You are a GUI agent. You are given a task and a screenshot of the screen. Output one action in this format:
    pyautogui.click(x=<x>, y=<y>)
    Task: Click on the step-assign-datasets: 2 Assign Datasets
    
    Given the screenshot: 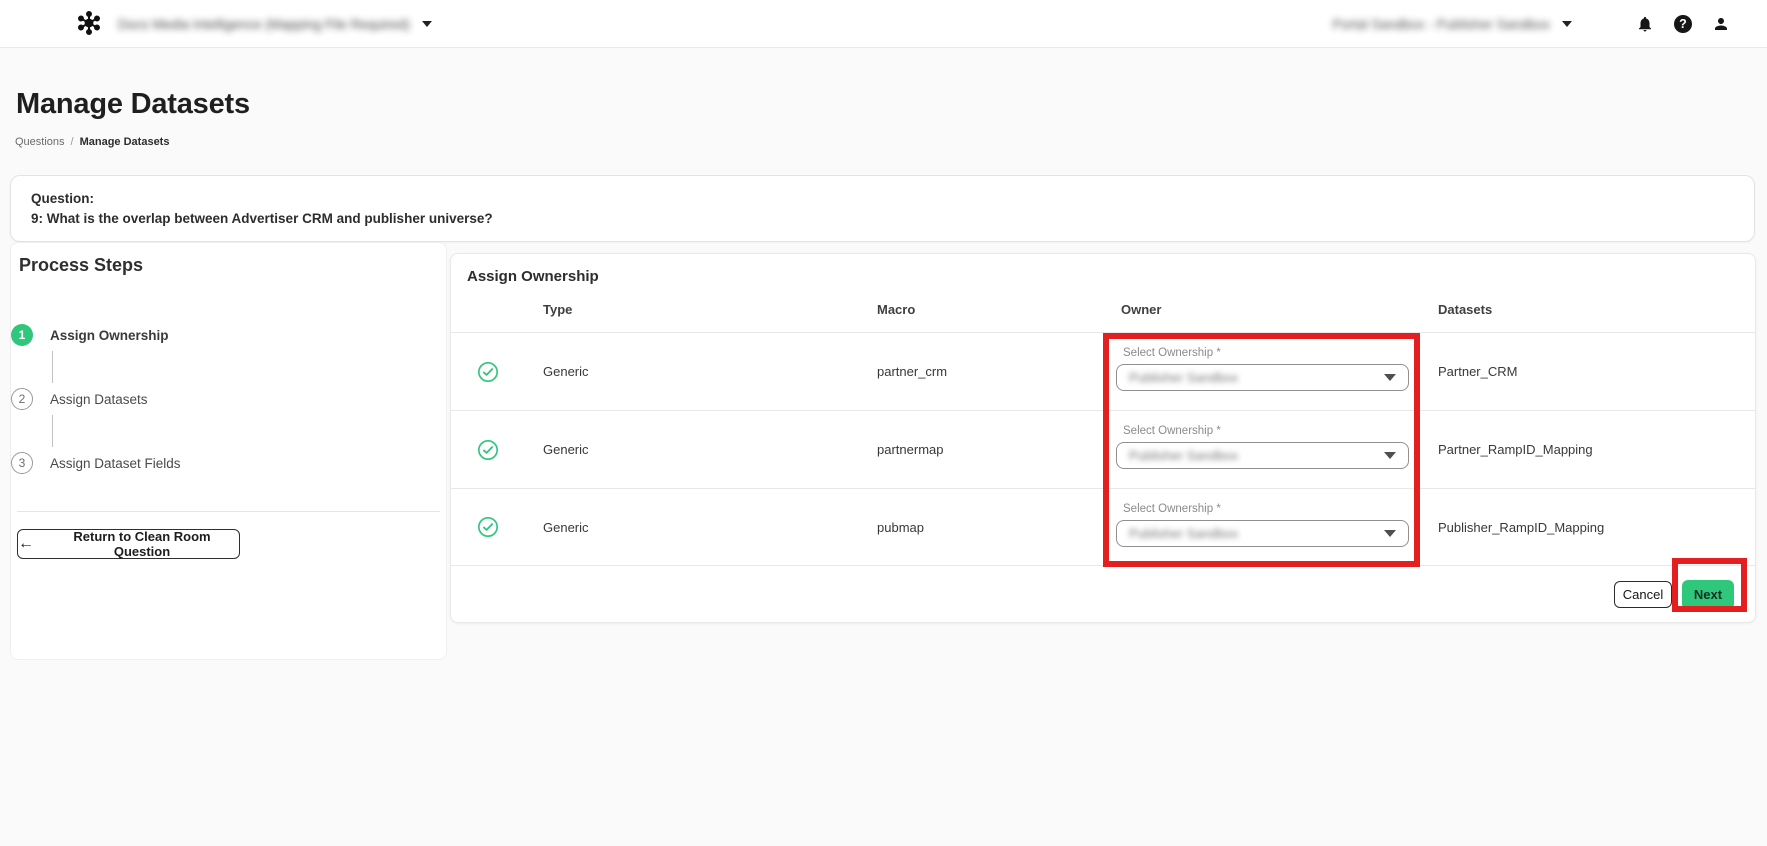 What is the action you would take?
    pyautogui.click(x=79, y=399)
    